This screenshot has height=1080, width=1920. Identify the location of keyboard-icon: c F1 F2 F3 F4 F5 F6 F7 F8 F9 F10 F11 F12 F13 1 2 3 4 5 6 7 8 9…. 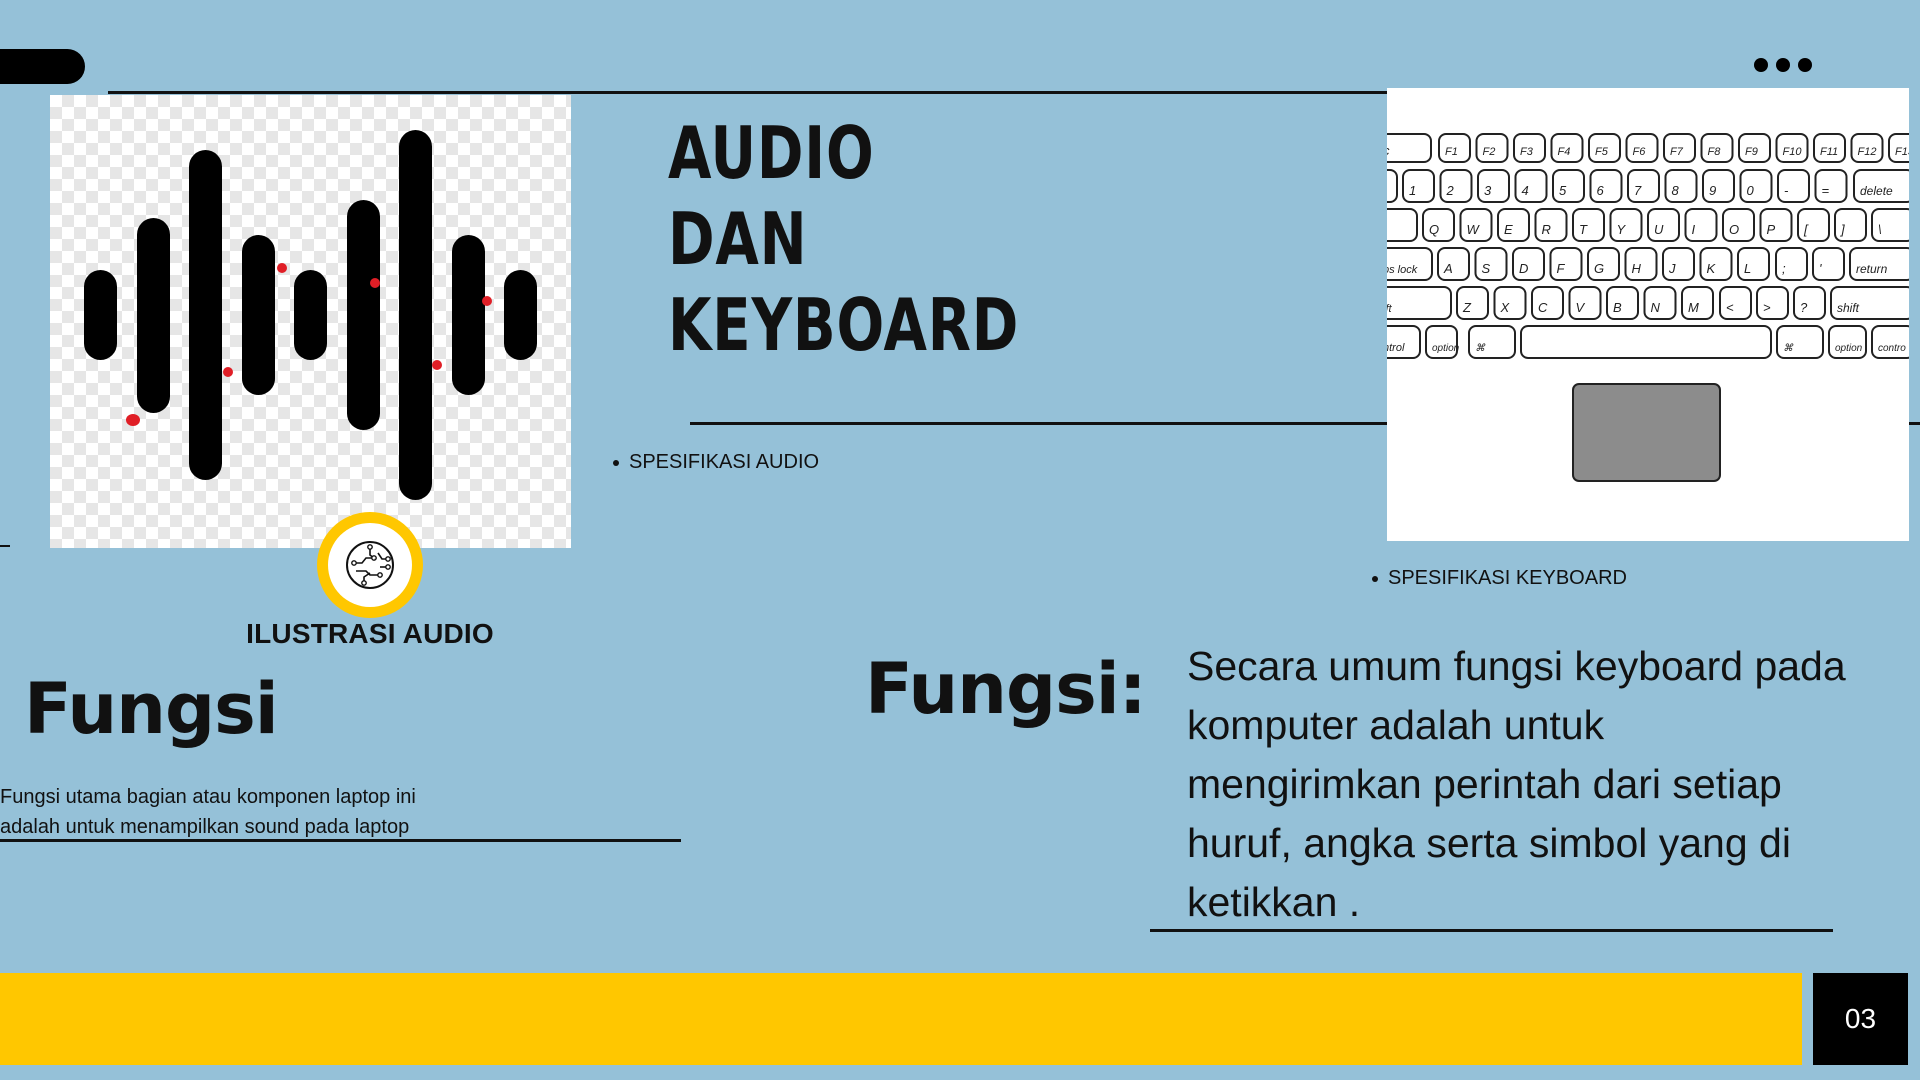
(1648, 307).